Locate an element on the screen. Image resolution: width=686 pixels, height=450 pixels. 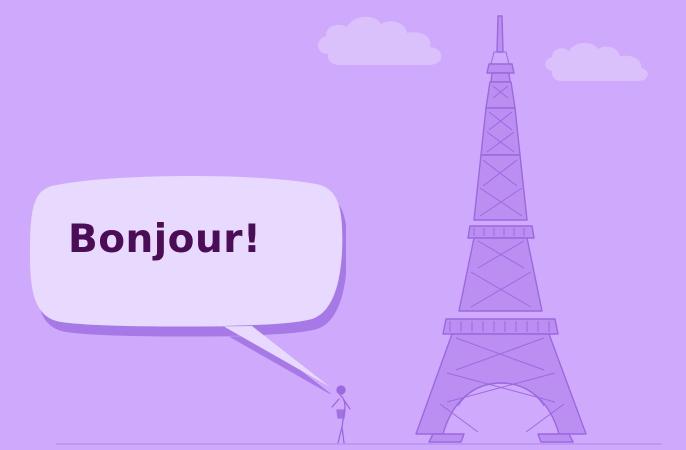
ground-line is located at coordinates (359, 444).